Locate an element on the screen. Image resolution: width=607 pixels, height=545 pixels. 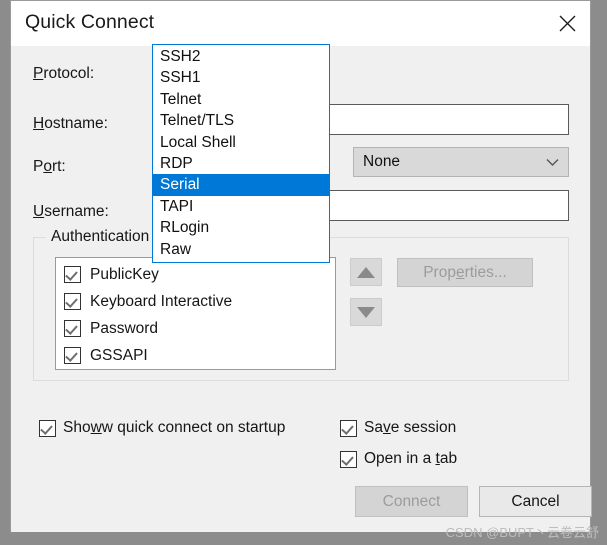
list-item-label: Keyboard Interactive is located at coordinates (161, 301).